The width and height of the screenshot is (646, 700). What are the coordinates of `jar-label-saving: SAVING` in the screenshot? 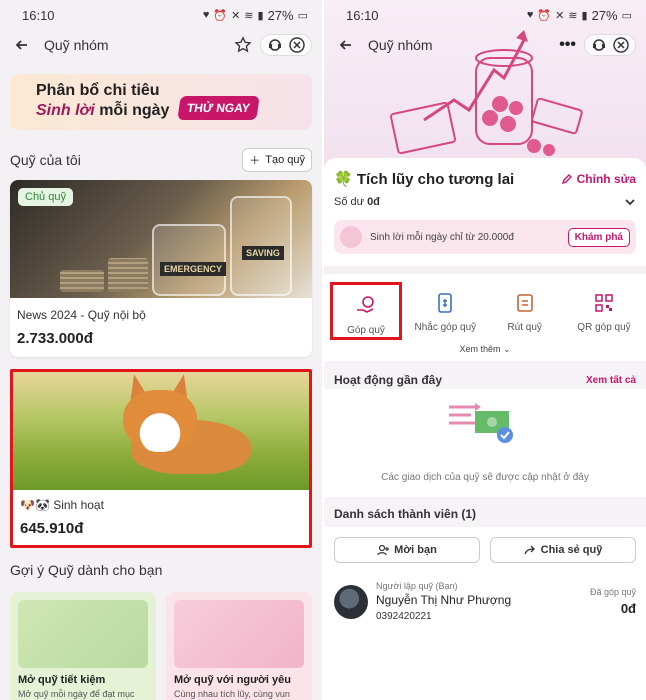 It's located at (263, 253).